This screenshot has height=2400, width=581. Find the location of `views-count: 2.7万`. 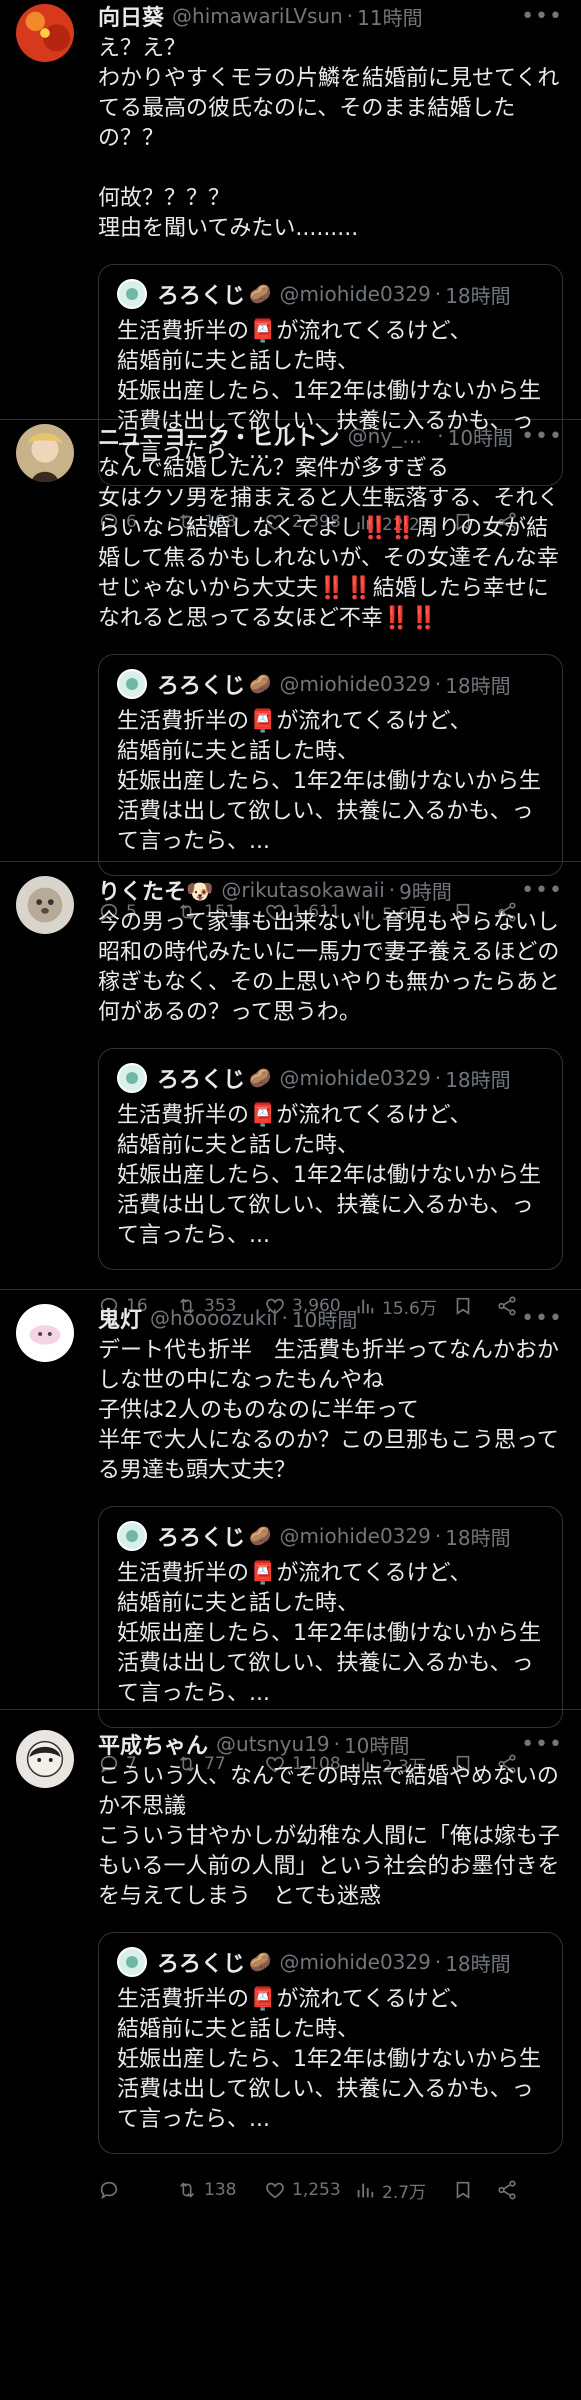

views-count: 2.7万 is located at coordinates (404, 2192).